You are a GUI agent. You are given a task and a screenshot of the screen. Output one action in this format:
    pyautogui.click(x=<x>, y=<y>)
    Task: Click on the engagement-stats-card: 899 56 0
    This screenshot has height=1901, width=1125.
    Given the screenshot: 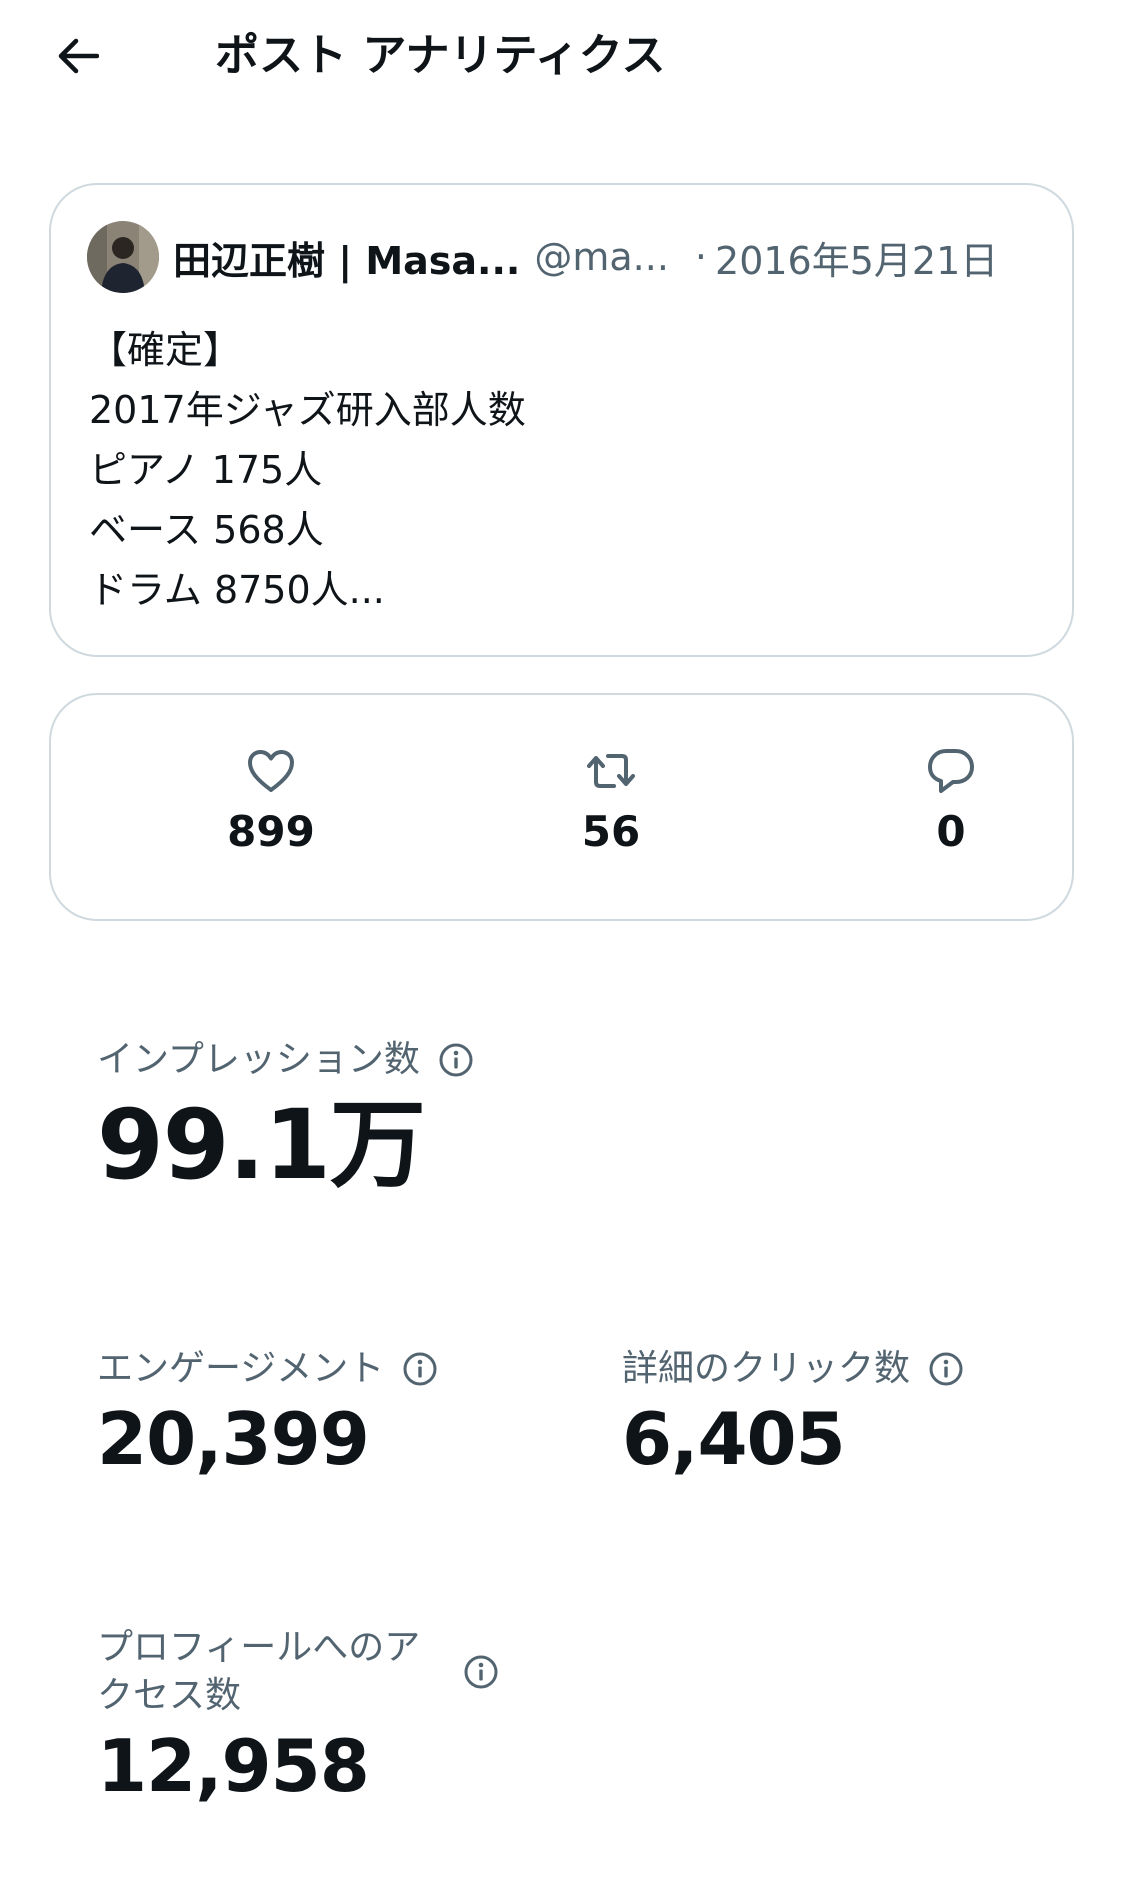 What is the action you would take?
    pyautogui.click(x=561, y=807)
    